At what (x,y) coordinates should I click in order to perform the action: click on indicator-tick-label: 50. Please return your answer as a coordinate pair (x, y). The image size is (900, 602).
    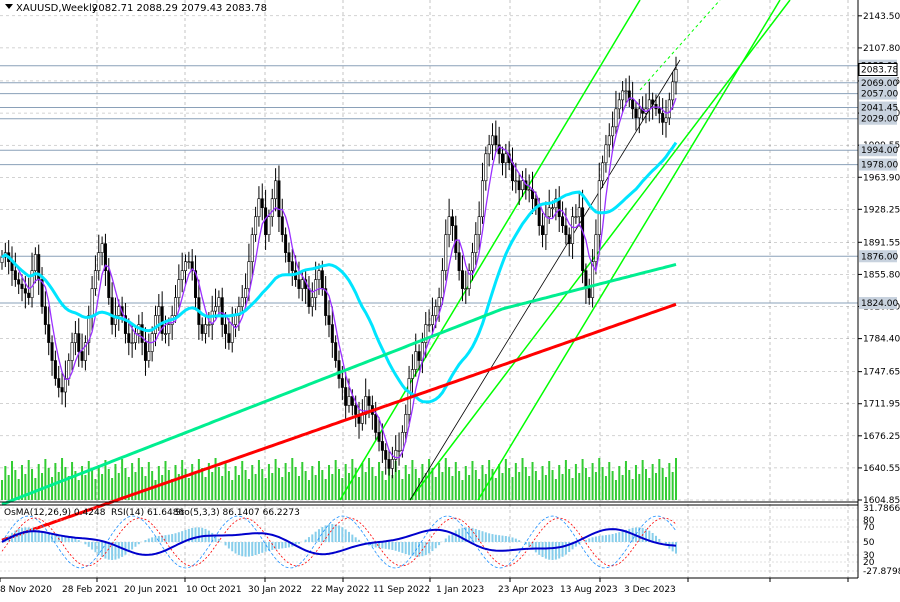
    Looking at the image, I should click on (869, 543).